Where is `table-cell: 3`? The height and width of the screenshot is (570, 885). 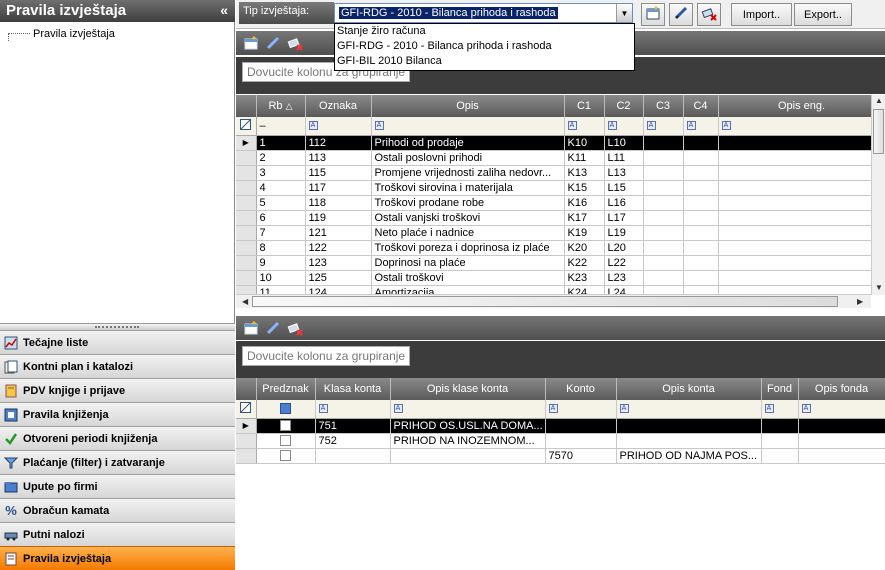 table-cell: 3 is located at coordinates (281, 173).